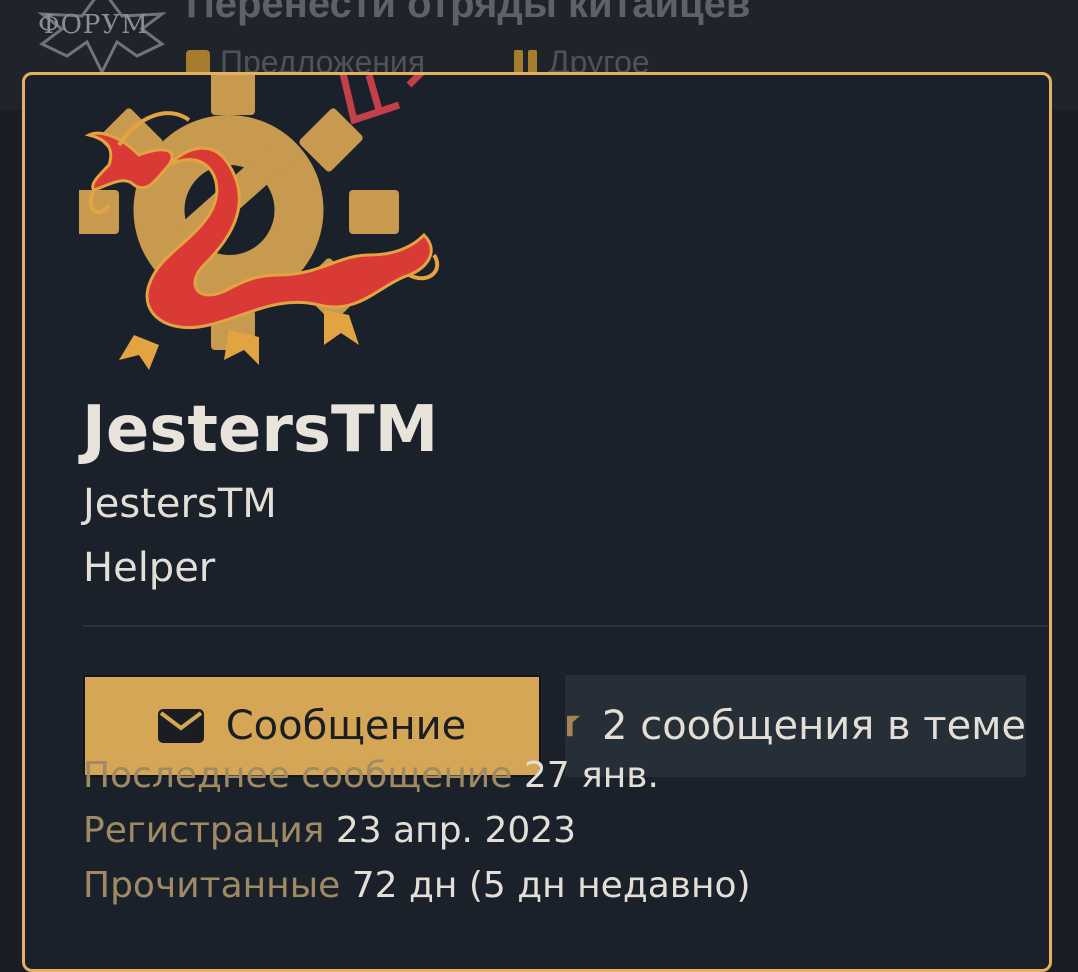 The image size is (1078, 972). Describe the element at coordinates (591, 775) in the screenshot. I see `info-value: 27 янв.` at that location.